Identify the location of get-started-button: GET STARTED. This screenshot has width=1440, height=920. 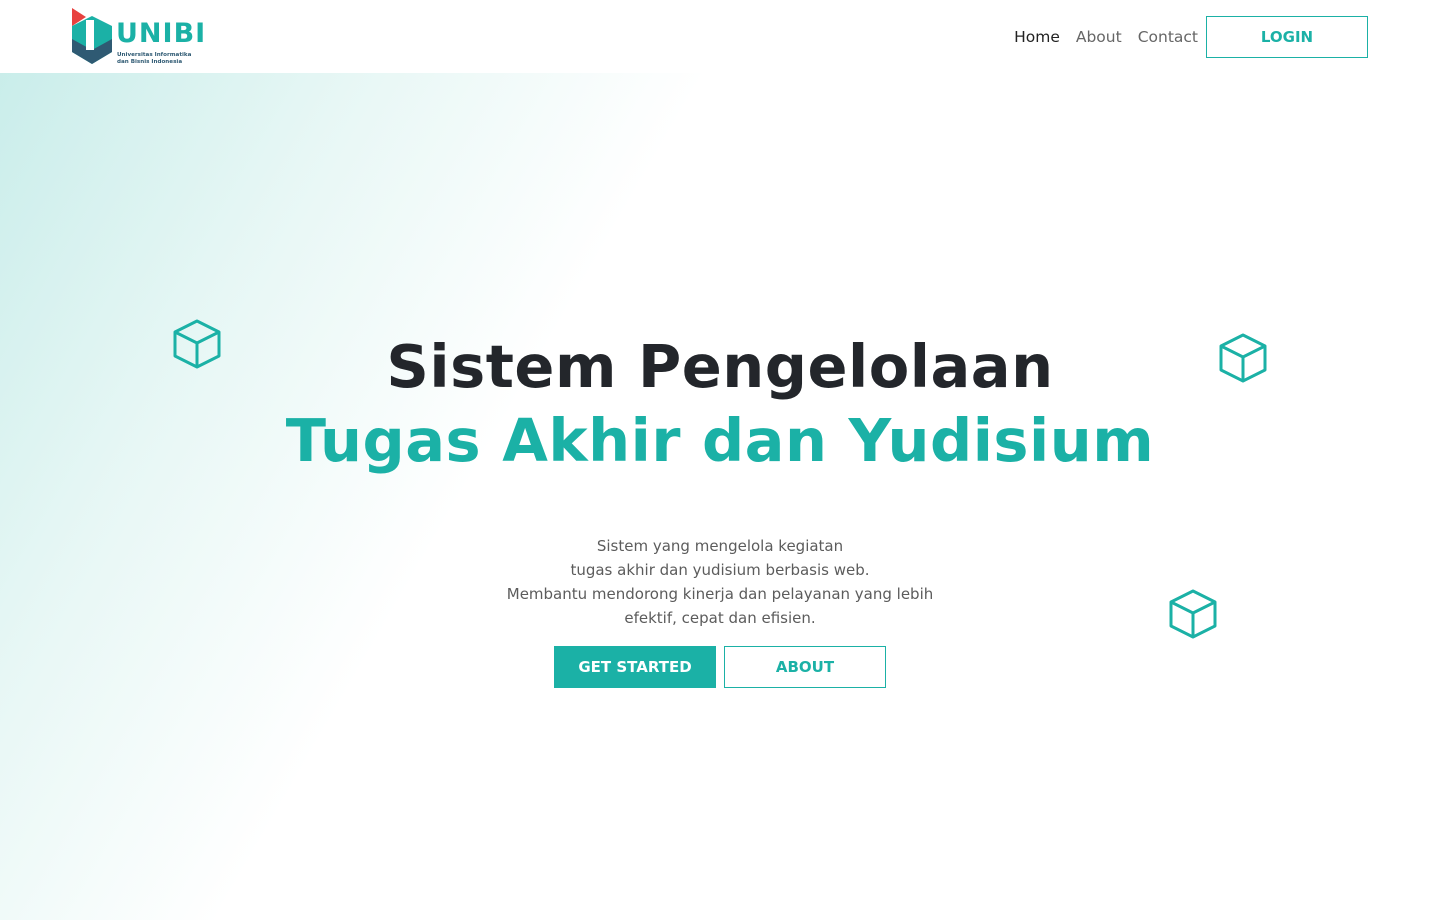
(635, 667).